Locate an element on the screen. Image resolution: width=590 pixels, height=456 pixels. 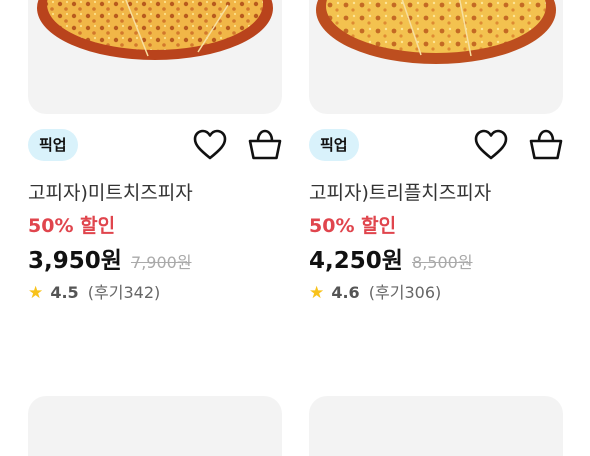
price-row: 4,250원 8,500원 is located at coordinates (391, 258).